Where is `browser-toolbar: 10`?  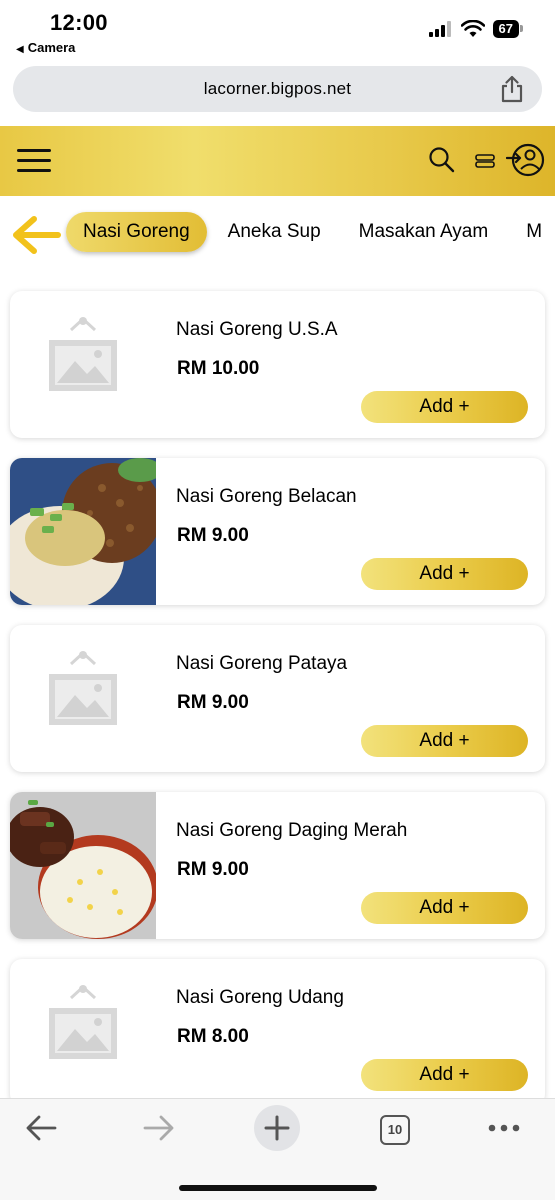 browser-toolbar: 10 is located at coordinates (277, 1149).